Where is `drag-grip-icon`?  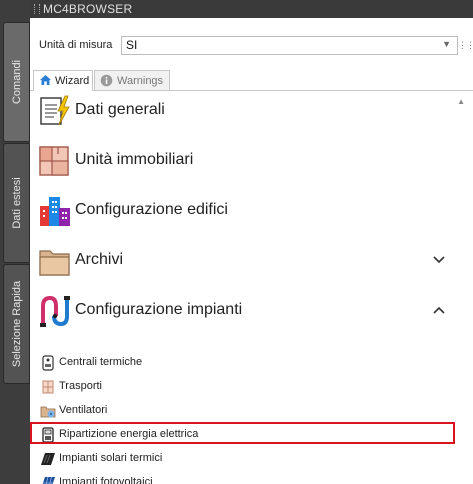
drag-grip-icon is located at coordinates (37, 9).